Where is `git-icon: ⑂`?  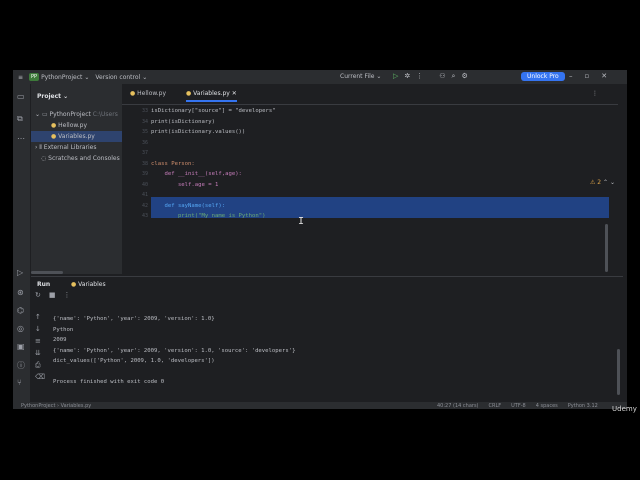 git-icon: ⑂ is located at coordinates (19, 382).